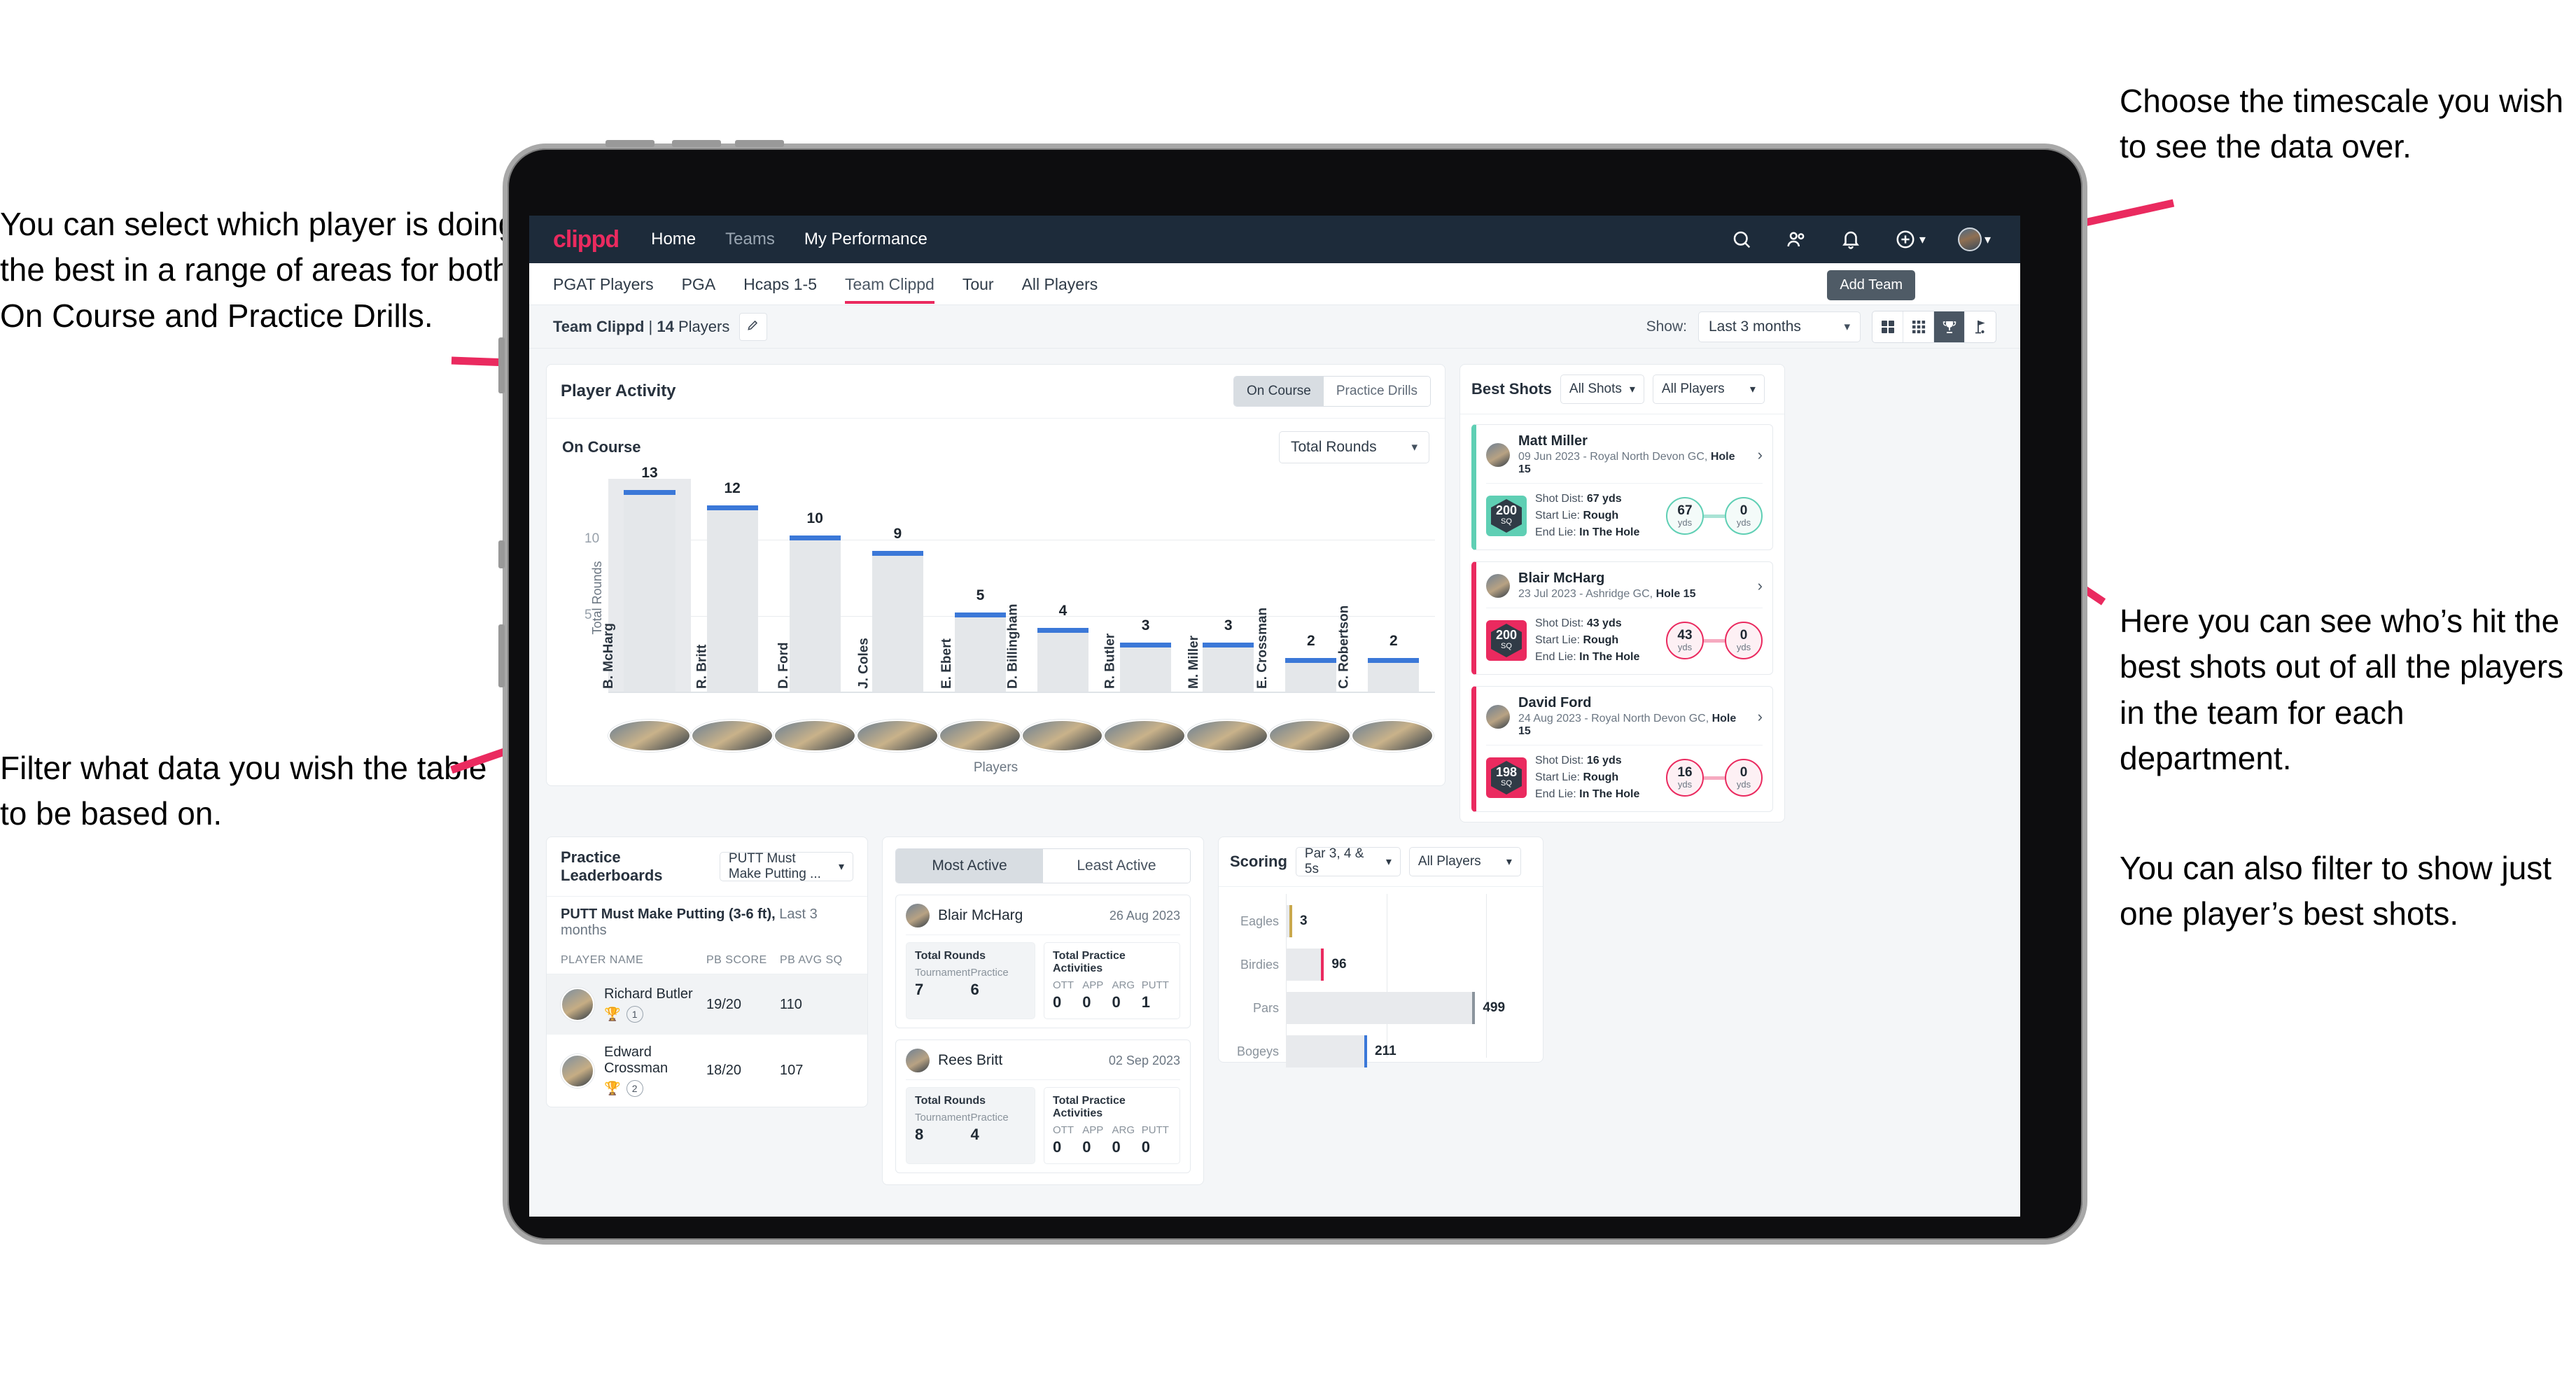 The width and height of the screenshot is (2576, 1386). Describe the element at coordinates (1145, 1002) in the screenshot. I see `putt-value: 1` at that location.